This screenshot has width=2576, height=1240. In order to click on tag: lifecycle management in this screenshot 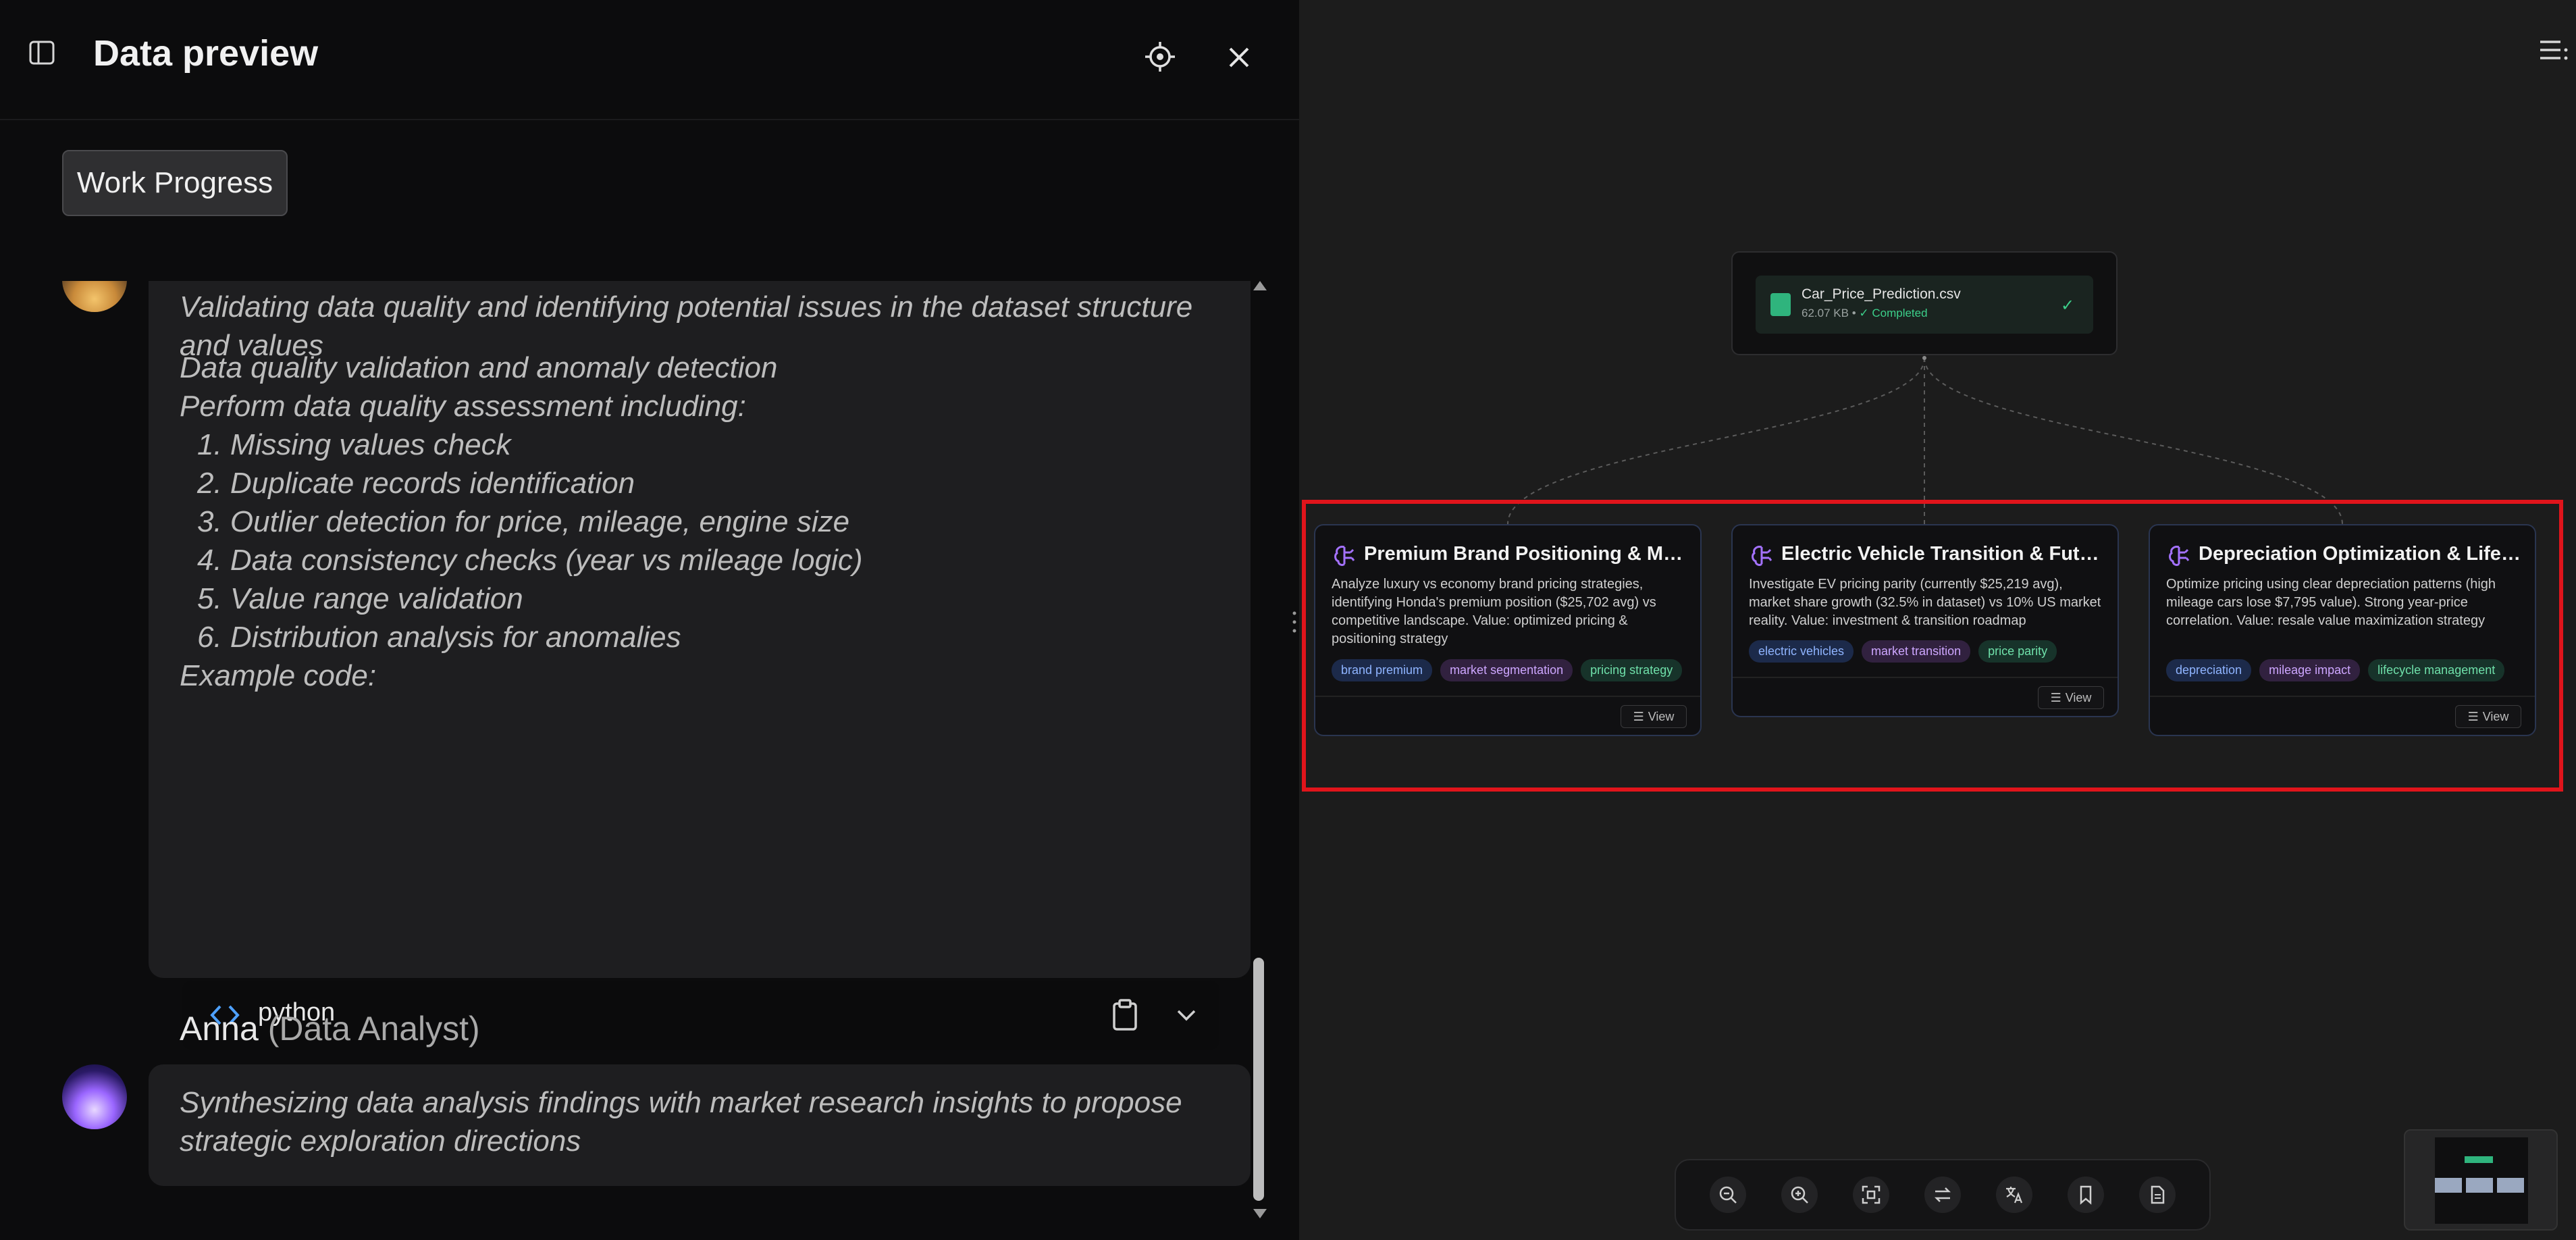, I will do `click(2436, 670)`.